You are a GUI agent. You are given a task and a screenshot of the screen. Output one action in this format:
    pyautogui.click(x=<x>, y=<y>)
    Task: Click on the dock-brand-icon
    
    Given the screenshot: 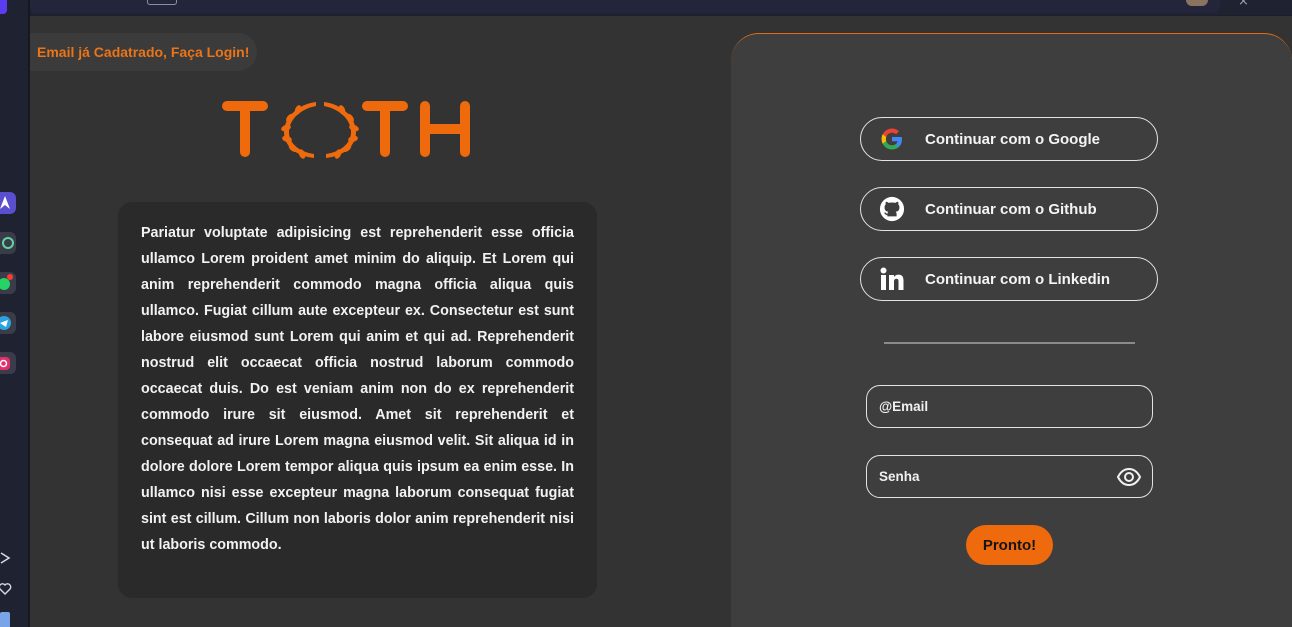 What is the action you would take?
    pyautogui.click(x=3, y=7)
    